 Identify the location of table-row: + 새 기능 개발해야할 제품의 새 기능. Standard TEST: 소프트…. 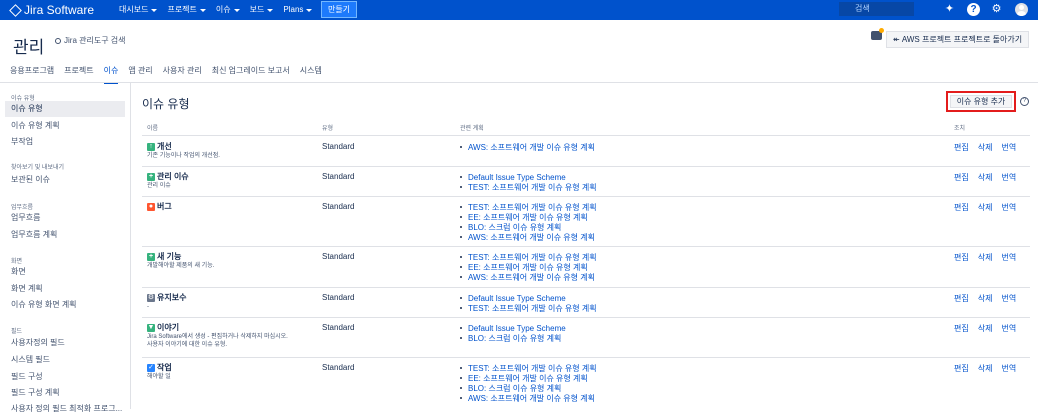
(586, 267).